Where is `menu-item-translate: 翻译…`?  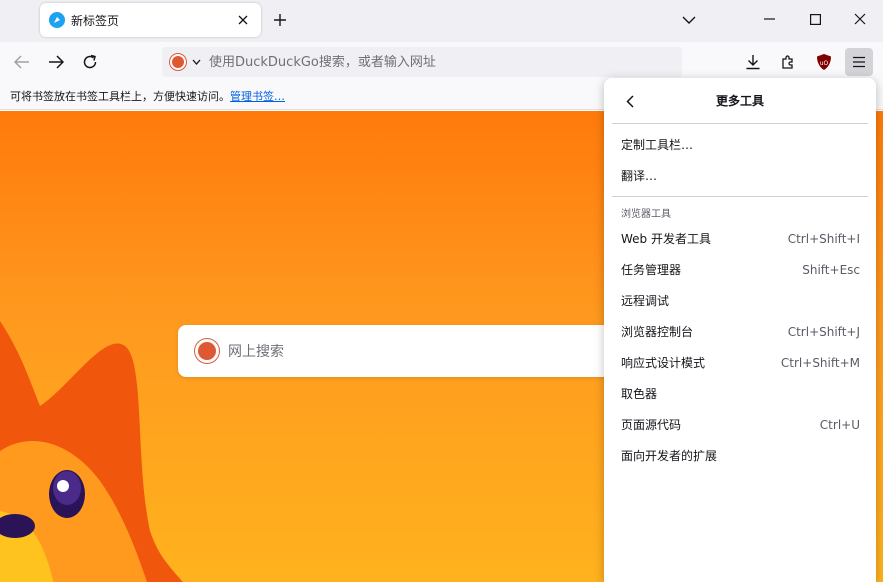
menu-item-translate: 翻译… is located at coordinates (740, 175).